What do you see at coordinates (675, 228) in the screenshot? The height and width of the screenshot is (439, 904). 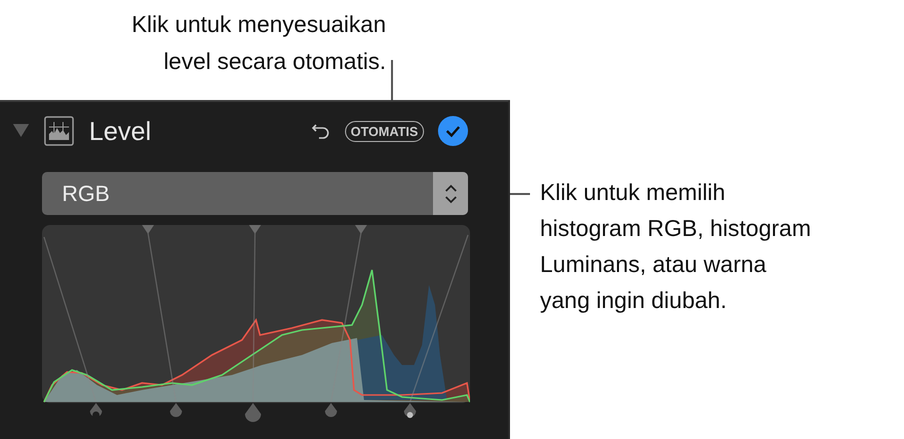 I see `callout-text: histogram RGB, histogram` at bounding box center [675, 228].